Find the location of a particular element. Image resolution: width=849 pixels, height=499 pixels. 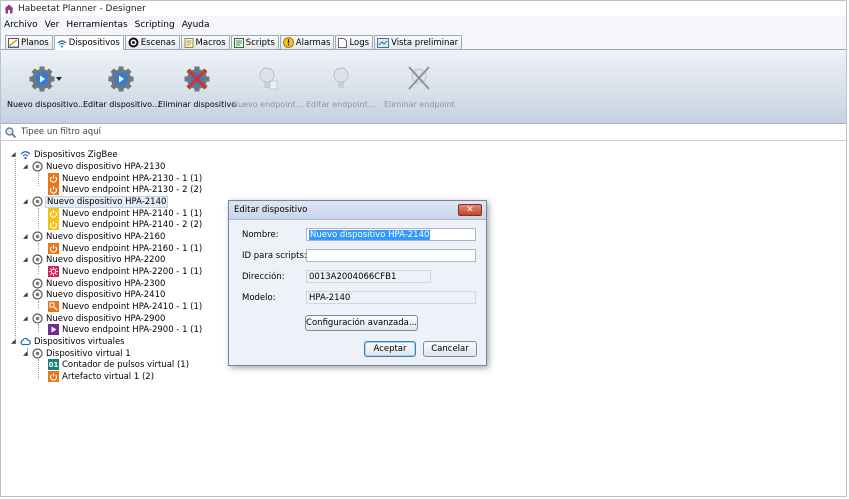

tree-node-device-selected: ◢ Nuevo dispositivo HPA-2140 is located at coordinates (96, 201).